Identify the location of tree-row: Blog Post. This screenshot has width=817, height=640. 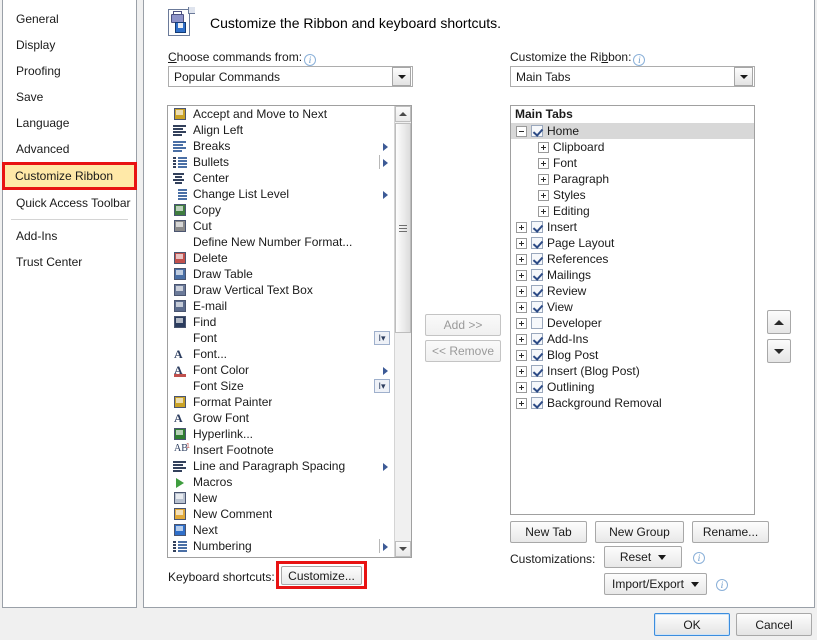
(632, 355).